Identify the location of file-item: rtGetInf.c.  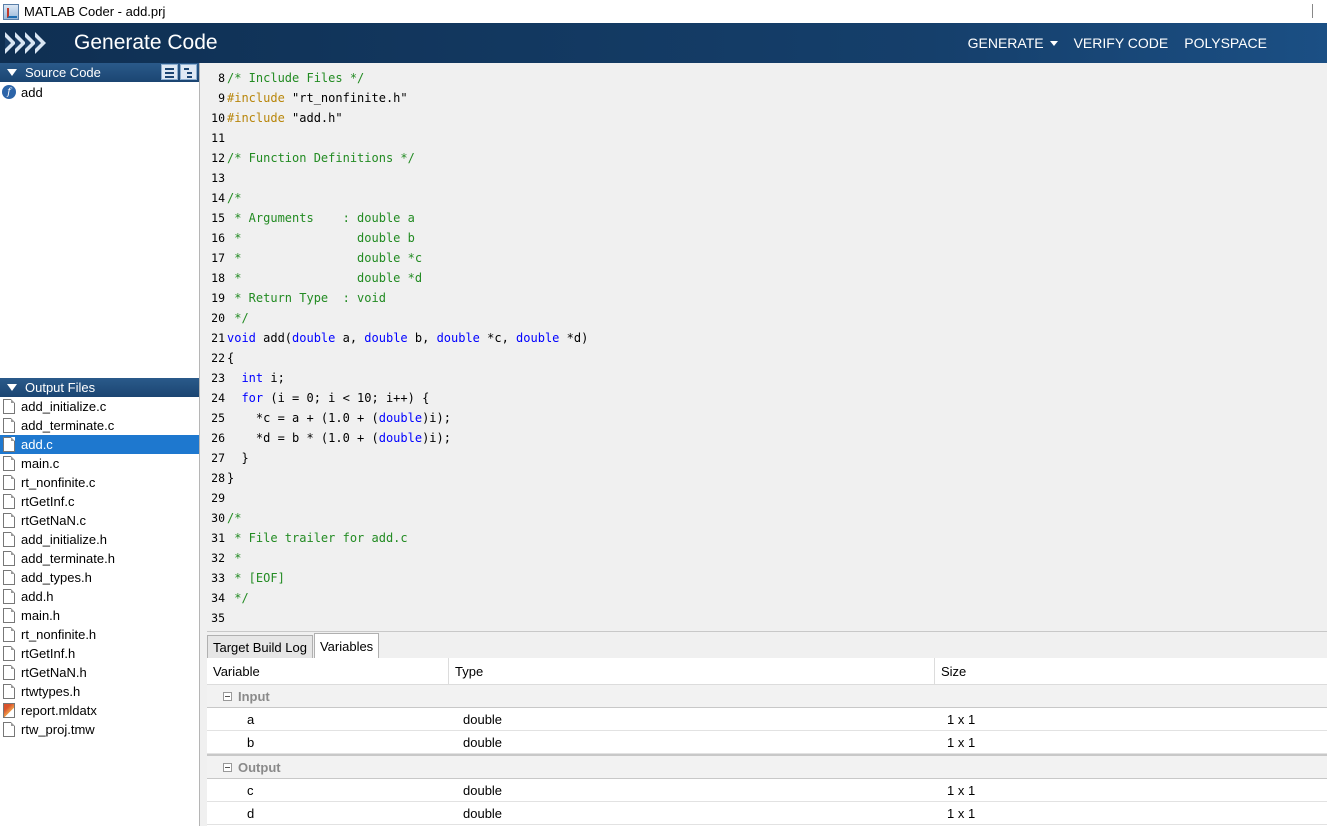
(99, 501).